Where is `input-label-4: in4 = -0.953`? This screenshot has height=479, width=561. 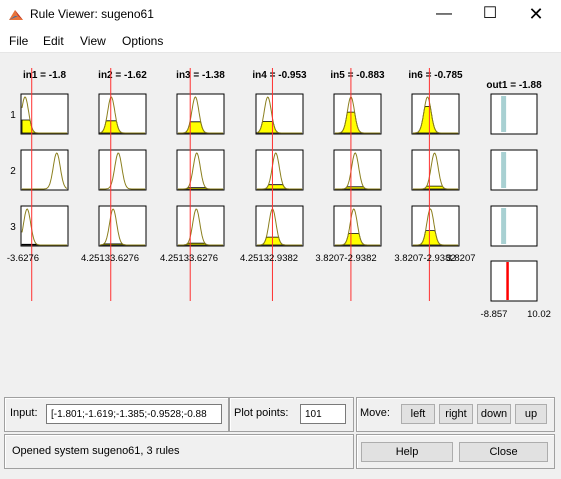
input-label-4: in4 = -0.953 is located at coordinates (279, 75).